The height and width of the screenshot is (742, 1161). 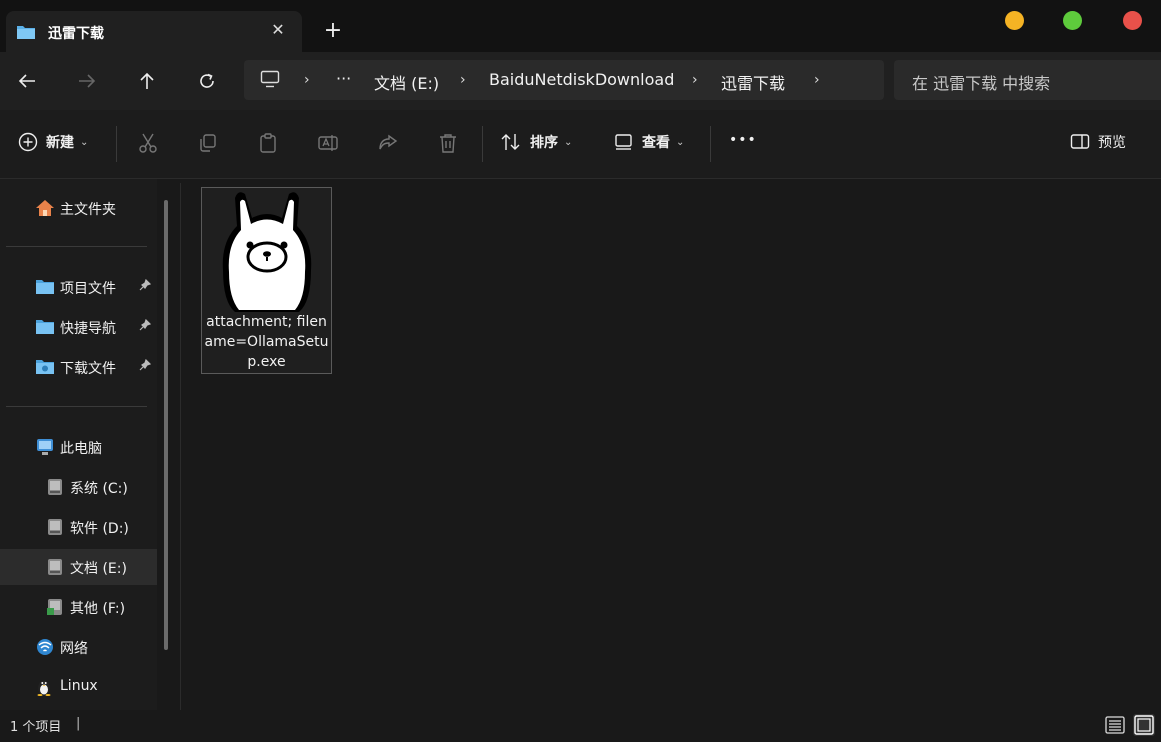 I want to click on status-bar: 1 个项目 |, so click(x=580, y=726).